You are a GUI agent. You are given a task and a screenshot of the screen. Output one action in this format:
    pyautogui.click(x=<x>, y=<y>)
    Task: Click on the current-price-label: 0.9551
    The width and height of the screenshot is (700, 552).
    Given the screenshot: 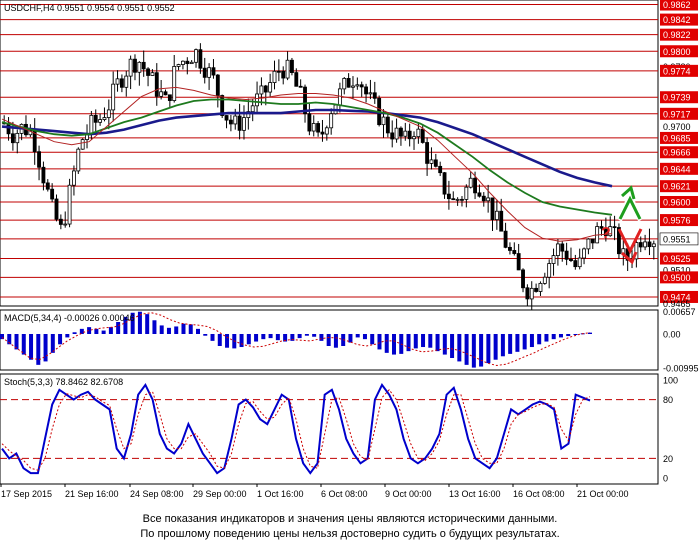 What is the action you would take?
    pyautogui.click(x=677, y=239)
    